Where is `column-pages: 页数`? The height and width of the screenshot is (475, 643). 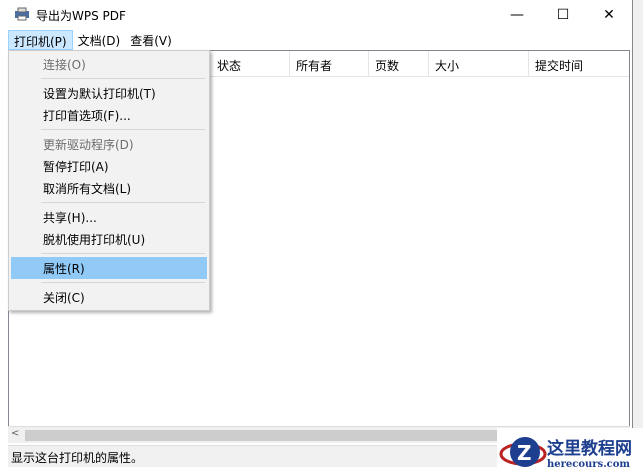
column-pages: 页数 is located at coordinates (399, 63).